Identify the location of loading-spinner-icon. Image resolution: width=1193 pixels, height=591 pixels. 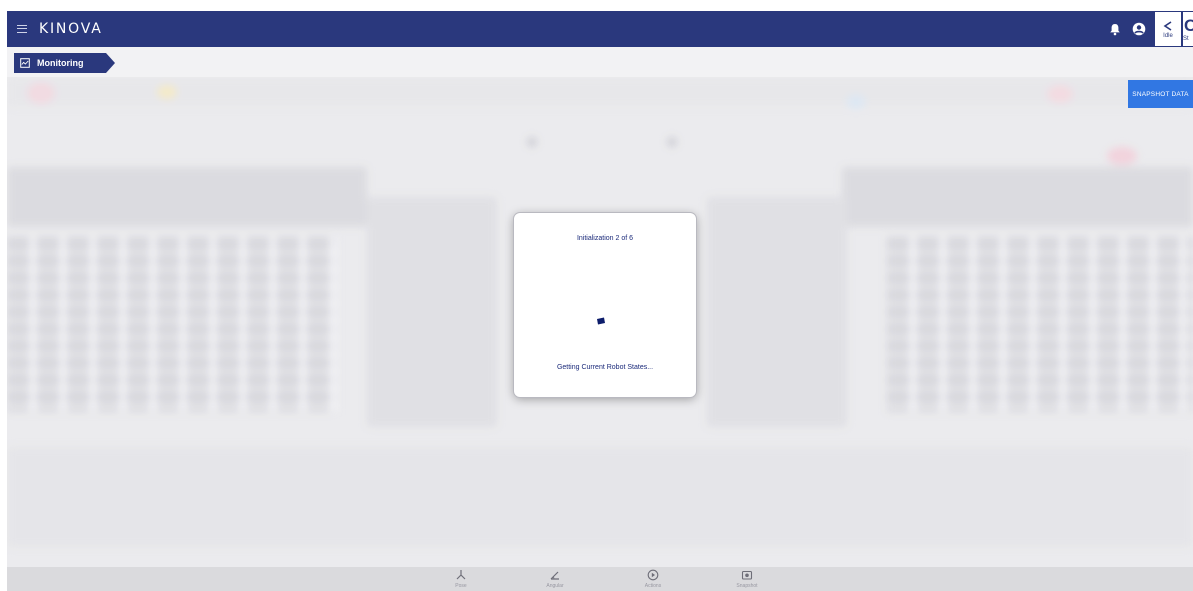
(601, 321).